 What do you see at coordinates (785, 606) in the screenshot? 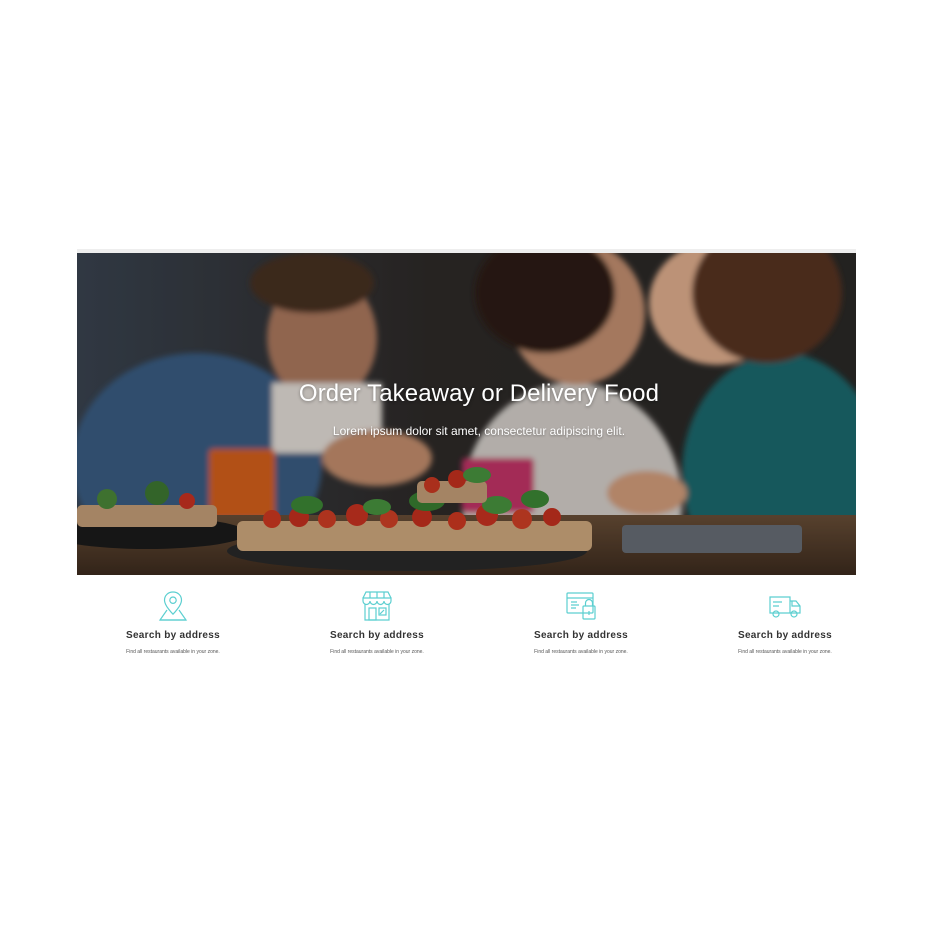
I see `delivery-truck-icon` at bounding box center [785, 606].